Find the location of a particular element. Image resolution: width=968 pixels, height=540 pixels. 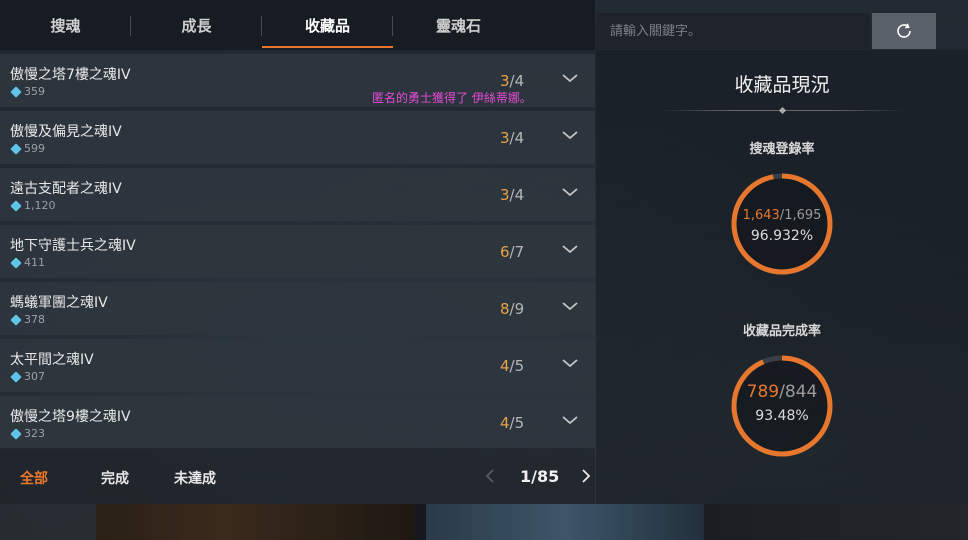

tab-collection: 收藏品 is located at coordinates (327, 25).